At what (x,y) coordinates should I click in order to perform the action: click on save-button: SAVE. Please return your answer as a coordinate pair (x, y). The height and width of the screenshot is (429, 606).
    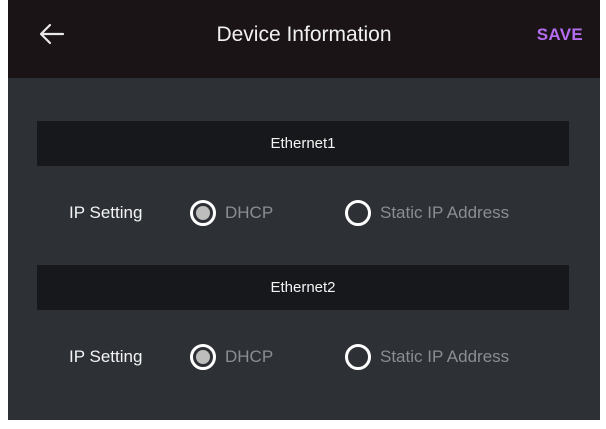
    Looking at the image, I should click on (560, 35).